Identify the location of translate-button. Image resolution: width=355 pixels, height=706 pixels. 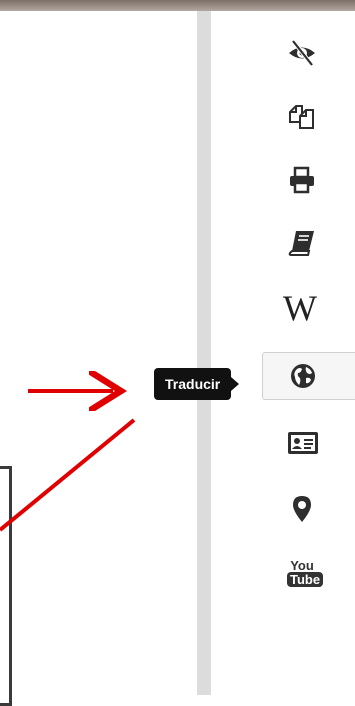
(308, 376).